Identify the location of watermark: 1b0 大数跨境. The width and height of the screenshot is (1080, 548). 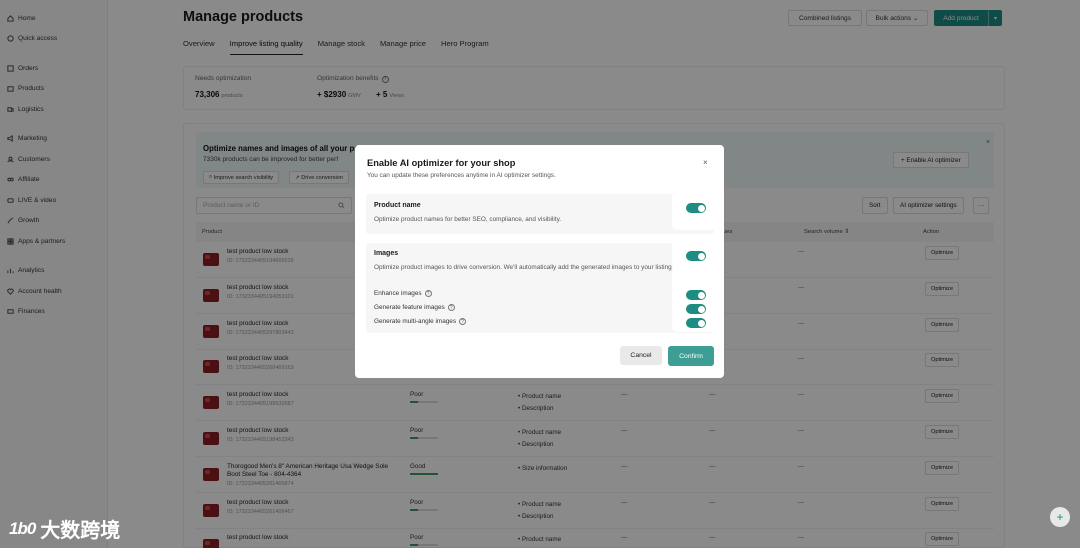
(64, 528).